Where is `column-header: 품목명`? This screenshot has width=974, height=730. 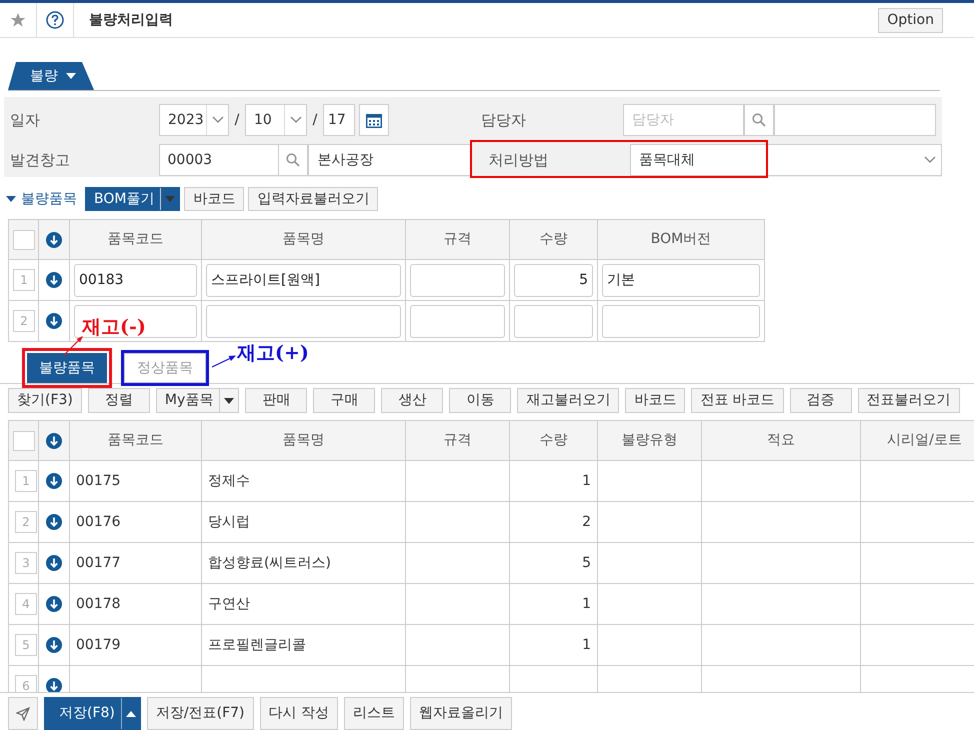
column-header: 품목명 is located at coordinates (304, 240).